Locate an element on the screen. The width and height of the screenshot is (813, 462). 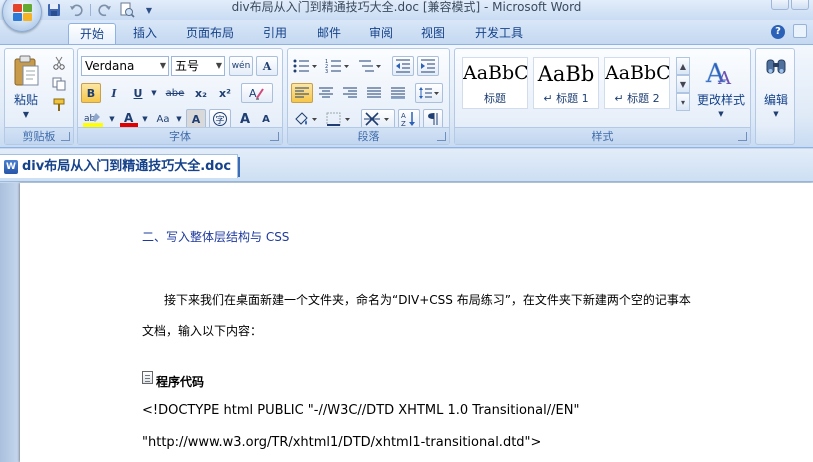
minimize-button is located at coordinates (780, 5).